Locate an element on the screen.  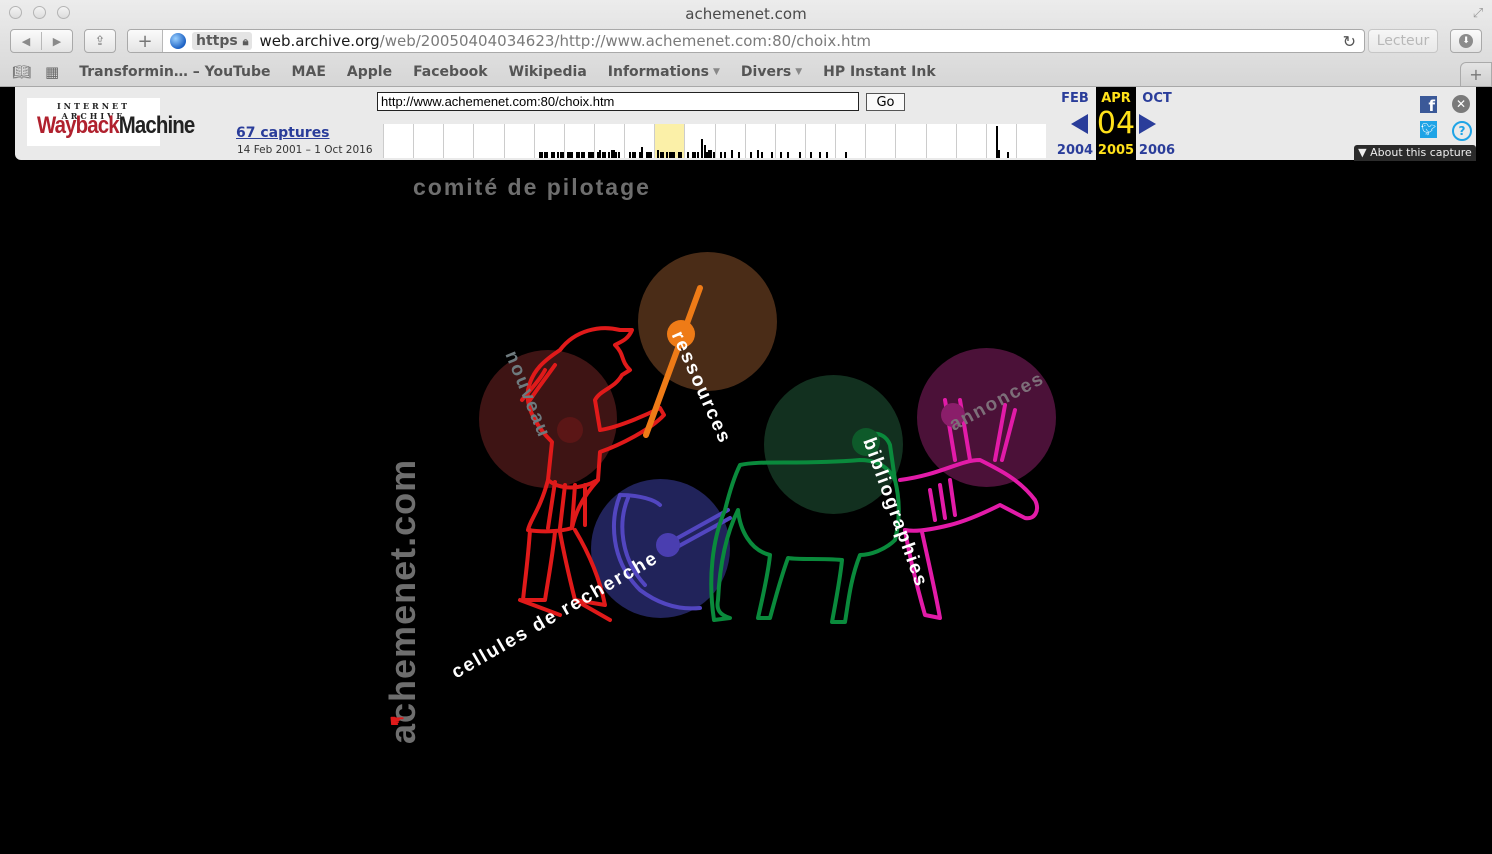
prev-capture: FEB 2004 is located at coordinates (1075, 123).